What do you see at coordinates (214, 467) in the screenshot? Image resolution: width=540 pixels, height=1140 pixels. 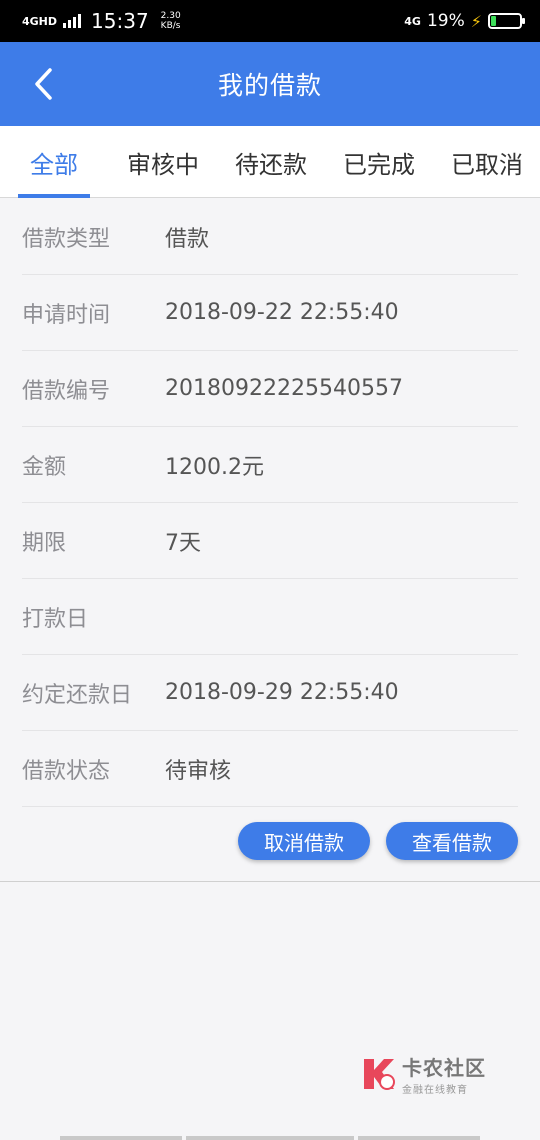 I see `row-value: 1200.2元` at bounding box center [214, 467].